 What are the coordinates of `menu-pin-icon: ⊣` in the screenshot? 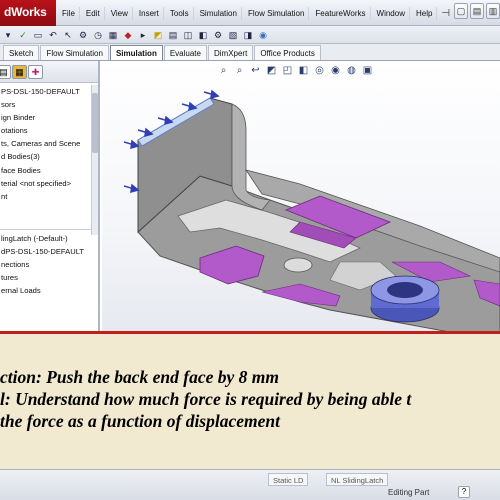 It's located at (445, 13).